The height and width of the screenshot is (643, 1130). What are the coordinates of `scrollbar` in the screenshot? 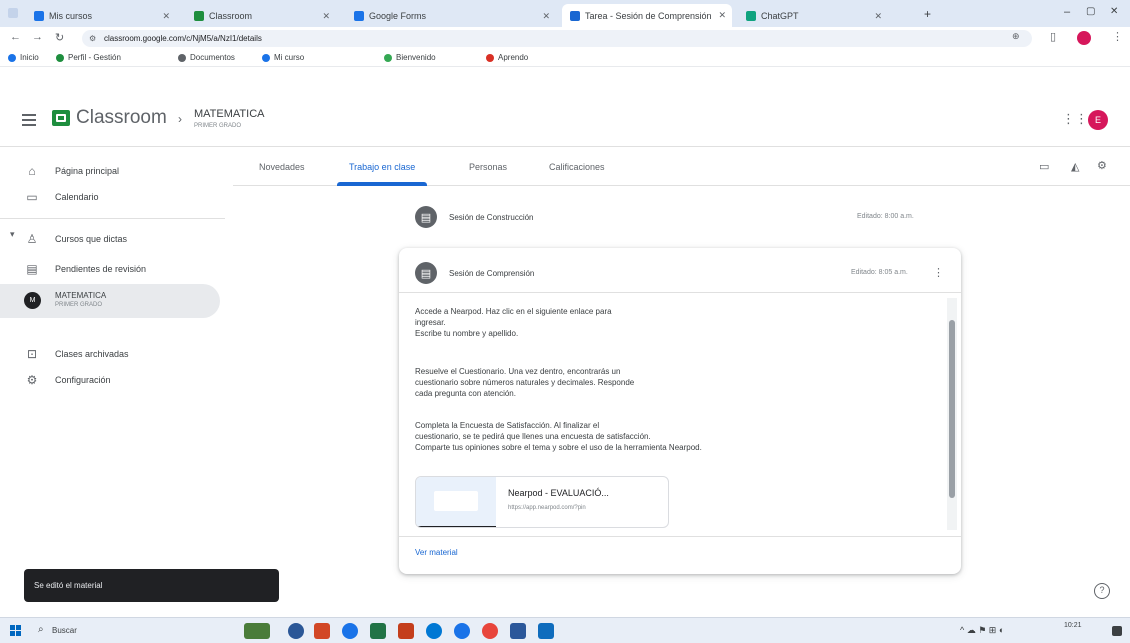 It's located at (952, 414).